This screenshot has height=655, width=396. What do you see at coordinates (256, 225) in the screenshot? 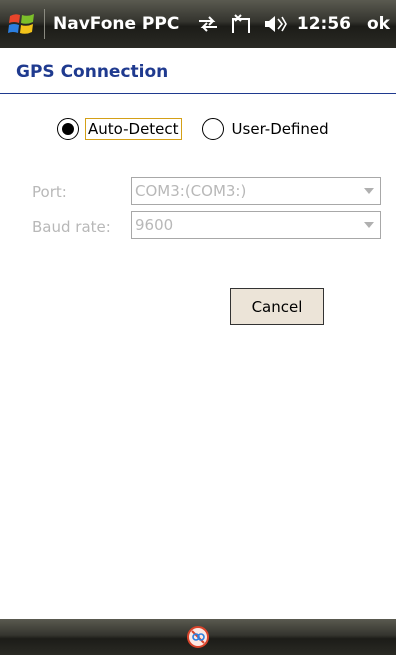
I see `baud-rate-dropdown: 9600` at bounding box center [256, 225].